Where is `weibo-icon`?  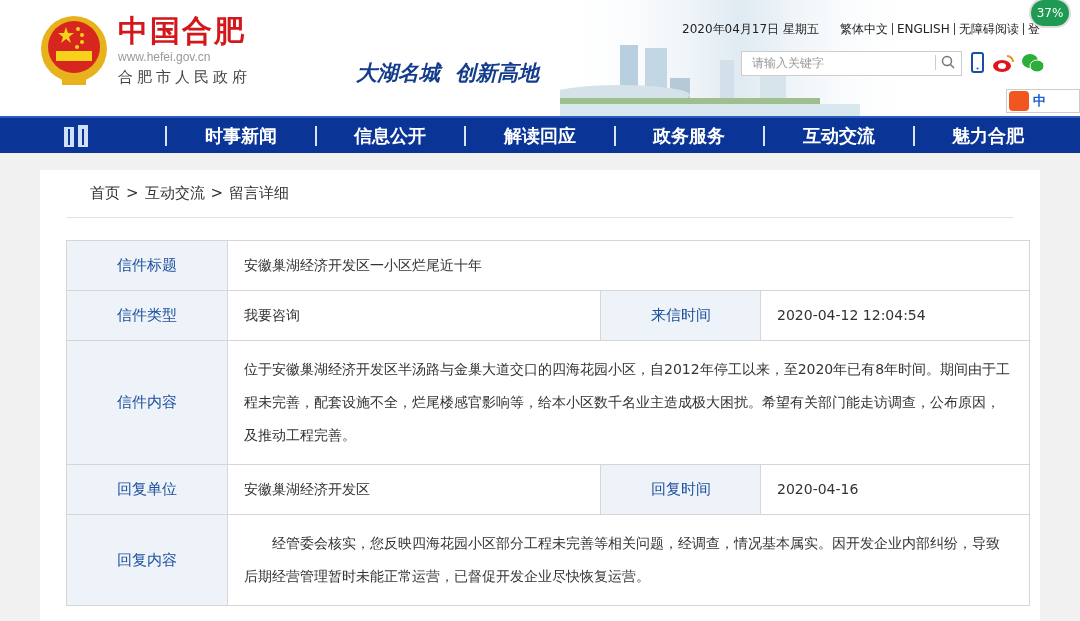
weibo-icon is located at coordinates (1004, 63).